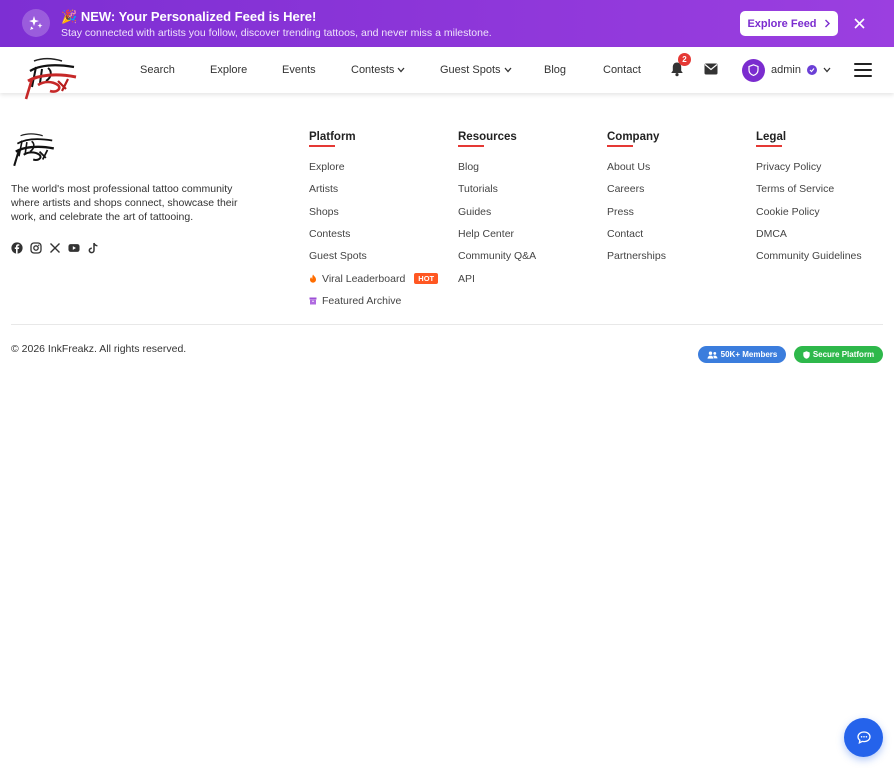 The image size is (894, 768). I want to click on footer-link-label: Careers, so click(626, 189).